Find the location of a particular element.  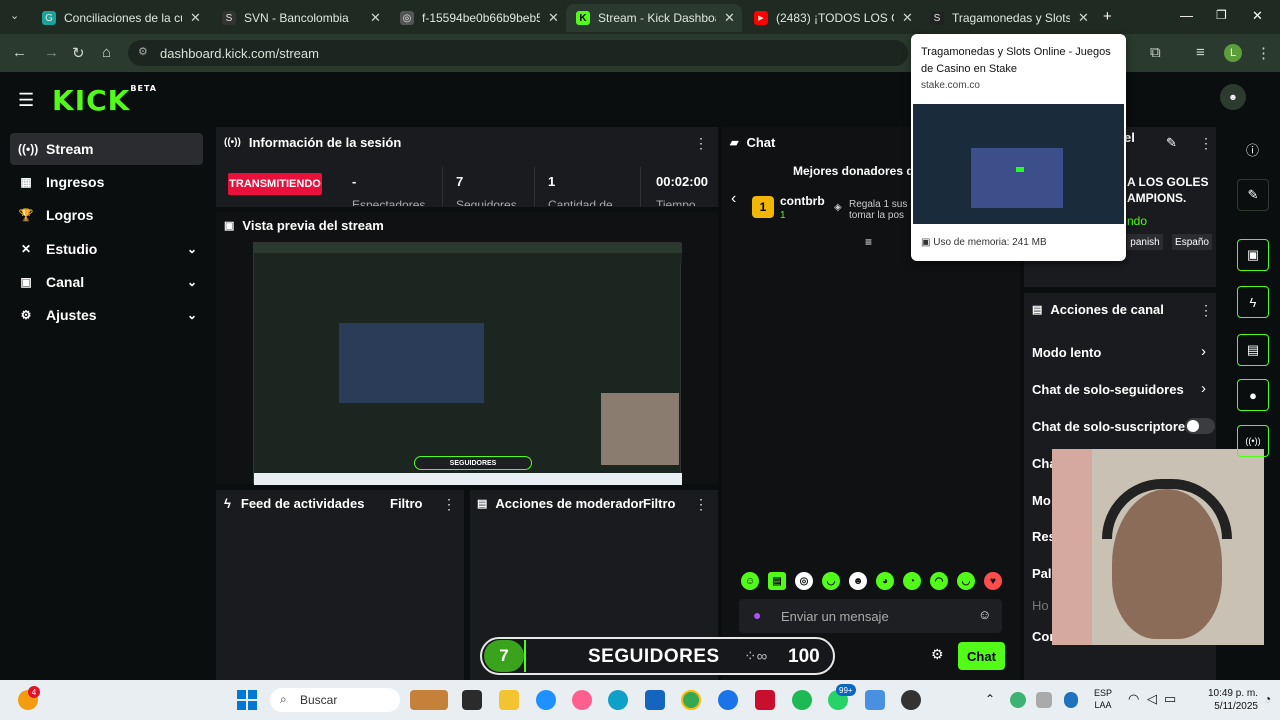

emote-icon: ♥ is located at coordinates (993, 581).